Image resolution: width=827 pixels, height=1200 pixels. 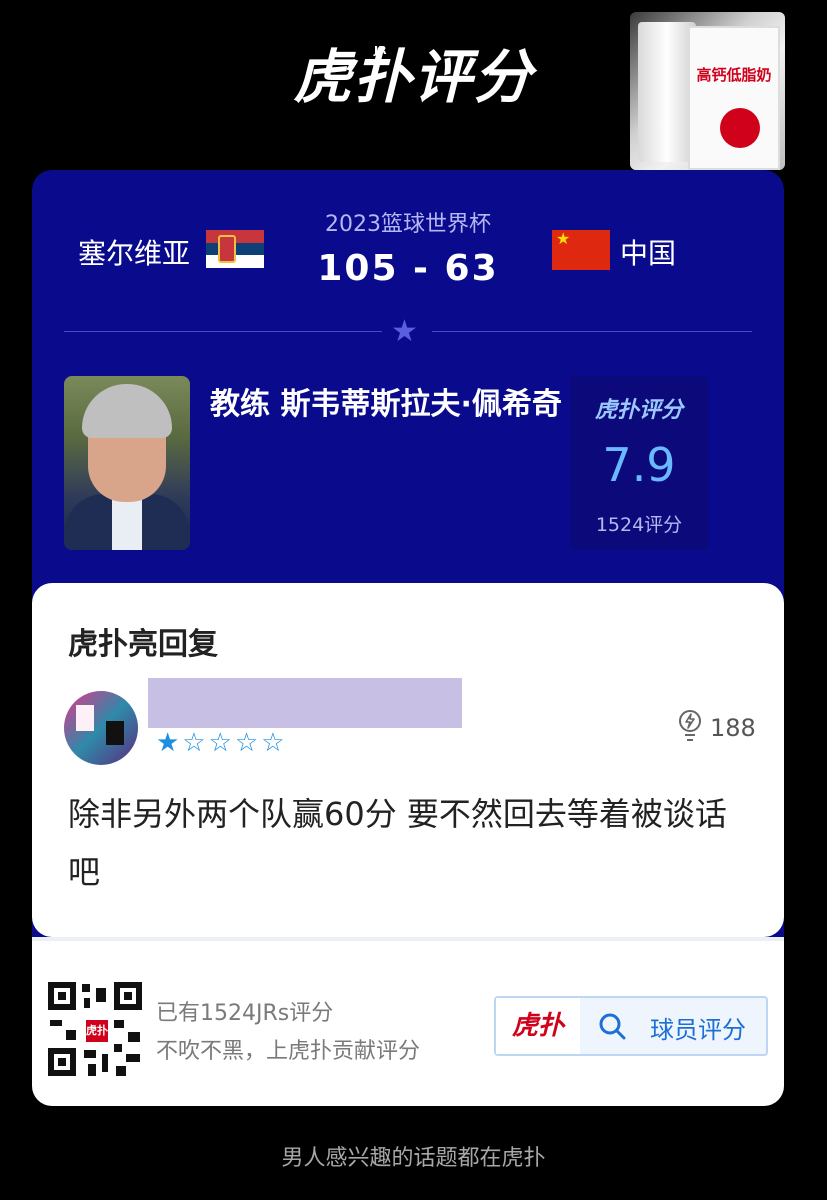 I want to click on rating-count: 1524评分, so click(x=639, y=525).